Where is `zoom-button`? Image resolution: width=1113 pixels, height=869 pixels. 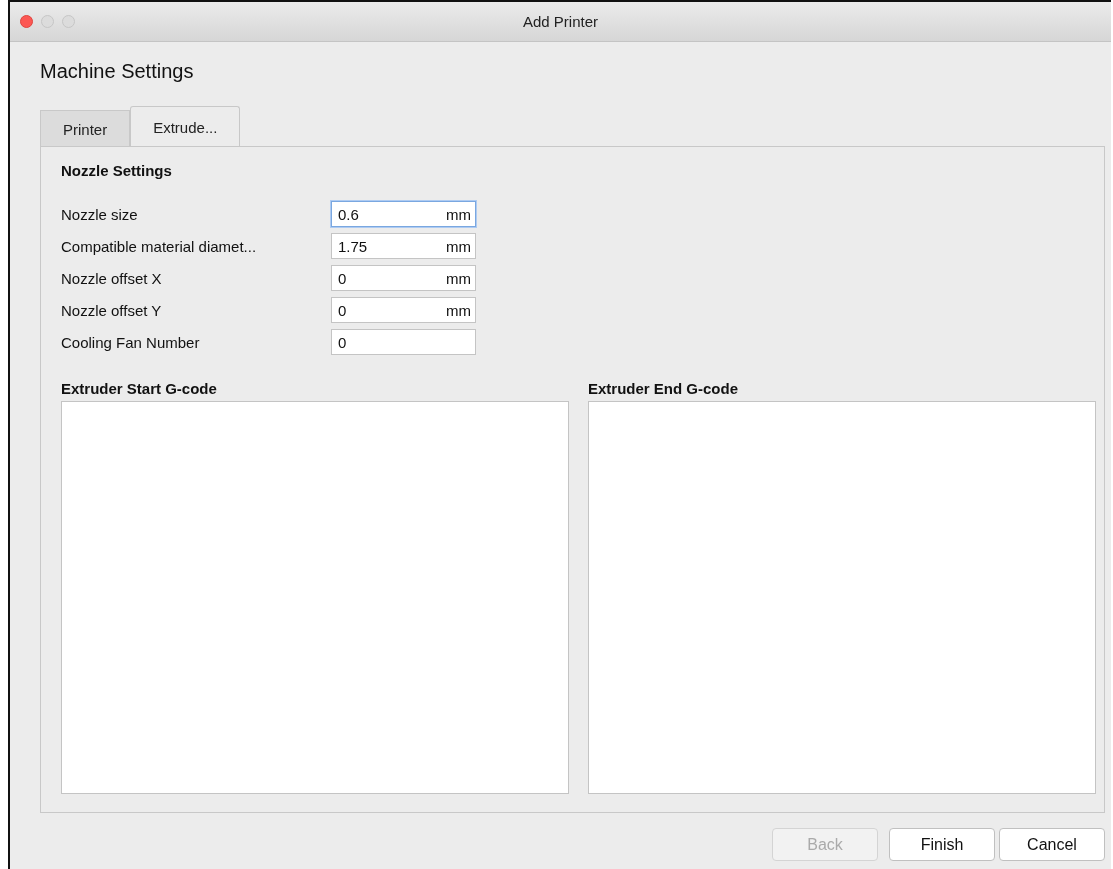 zoom-button is located at coordinates (68, 21).